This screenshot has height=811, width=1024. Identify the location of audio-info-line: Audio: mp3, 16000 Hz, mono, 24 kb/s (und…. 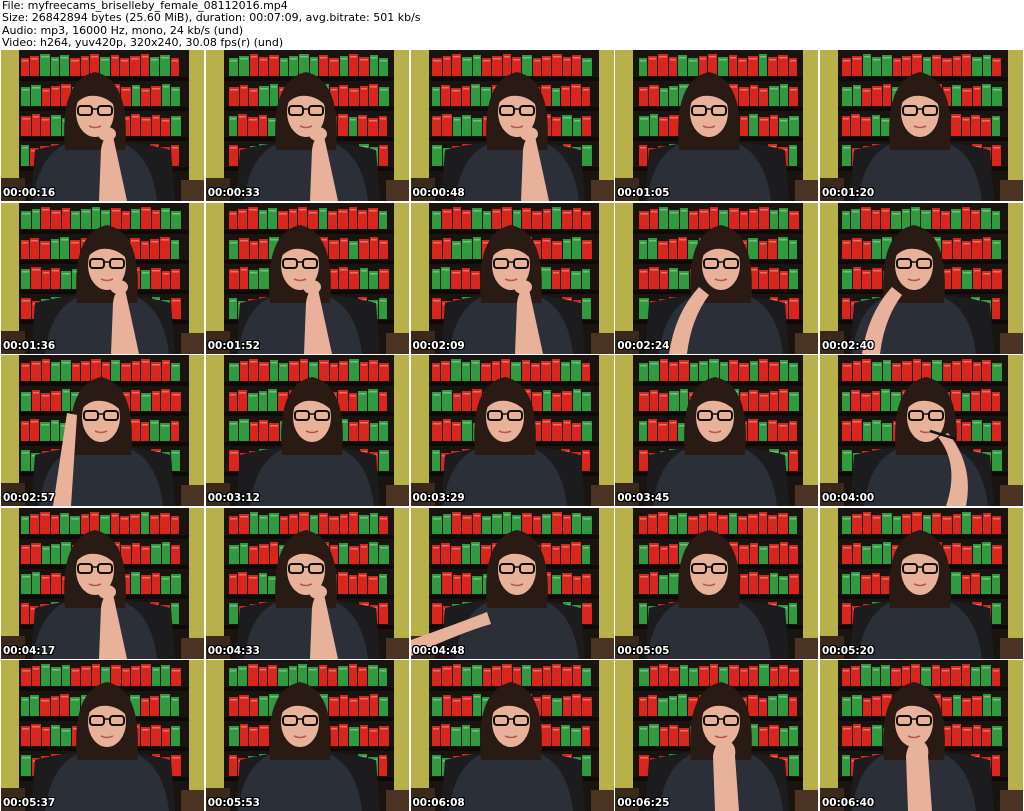
(123, 30).